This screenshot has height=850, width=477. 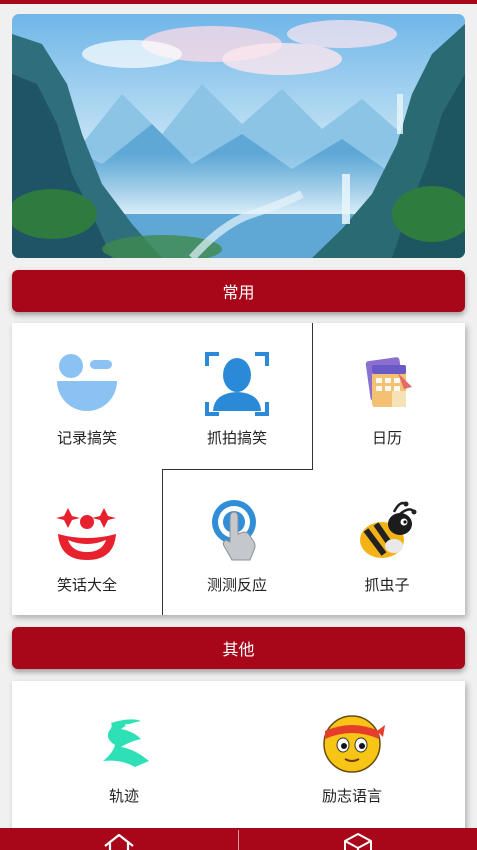 What do you see at coordinates (236, 438) in the screenshot?
I see `tile-label: 抓拍搞笑` at bounding box center [236, 438].